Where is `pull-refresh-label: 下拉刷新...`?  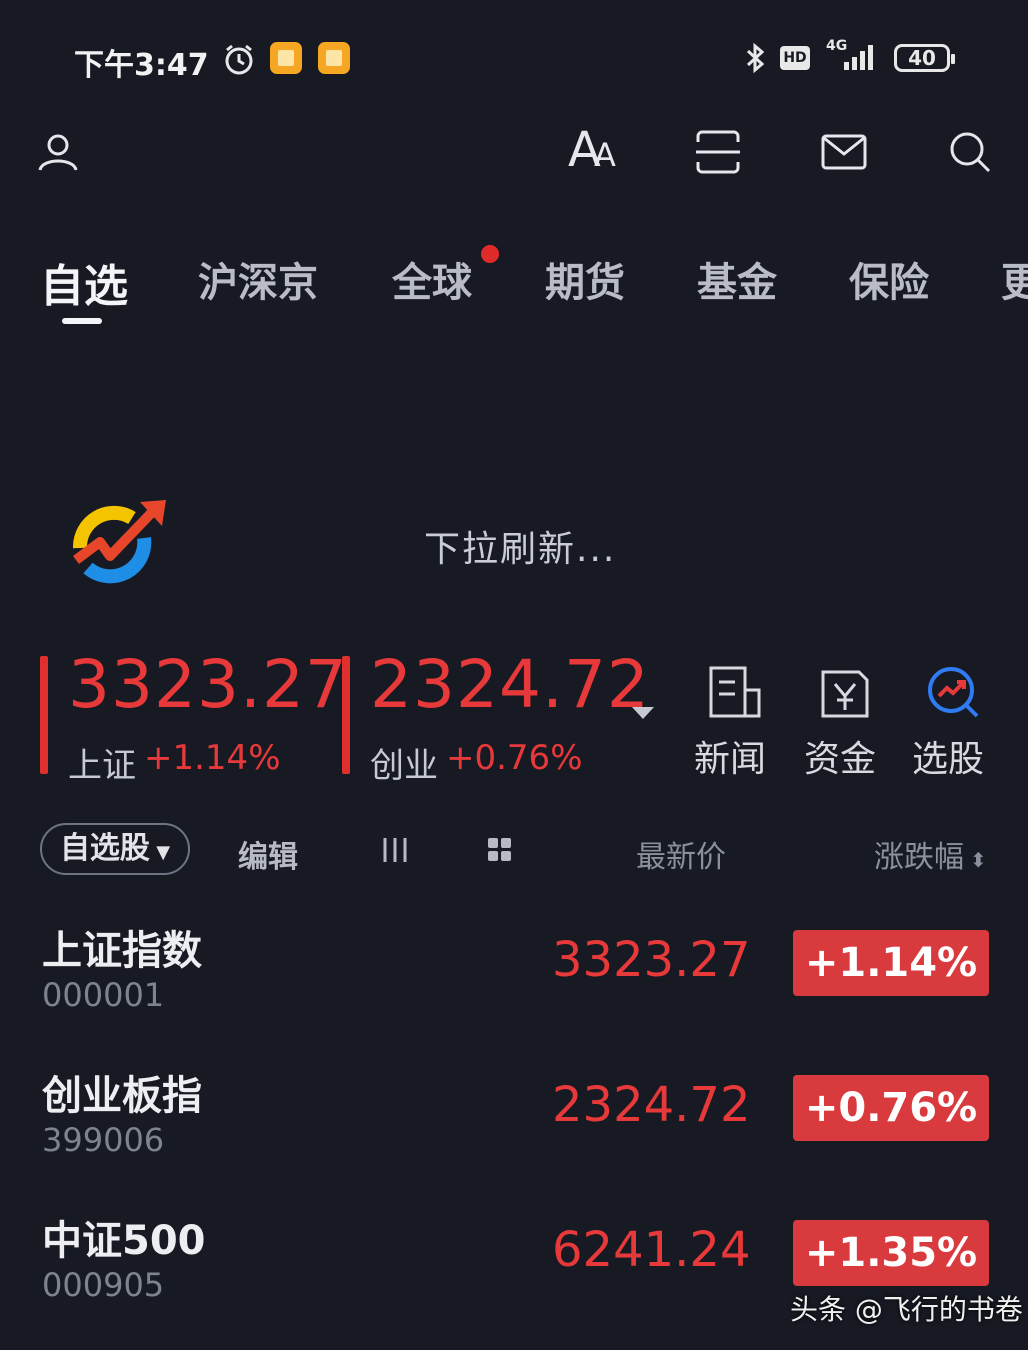 pull-refresh-label: 下拉刷新... is located at coordinates (520, 549).